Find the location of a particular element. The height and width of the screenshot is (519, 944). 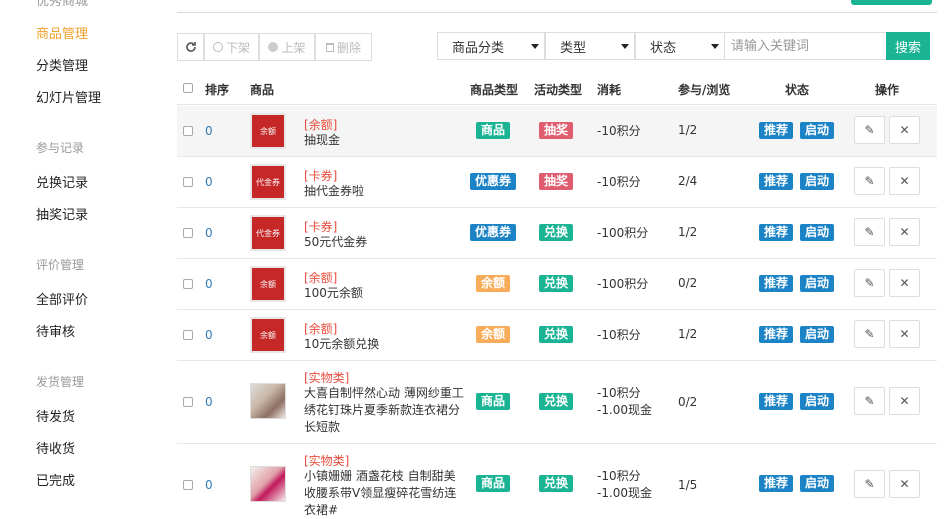

add-button-edge is located at coordinates (891, 2).